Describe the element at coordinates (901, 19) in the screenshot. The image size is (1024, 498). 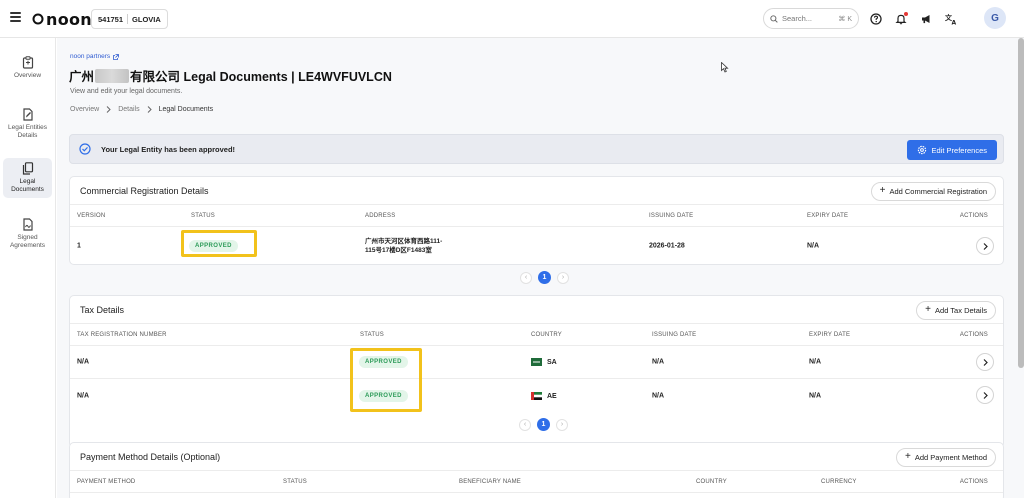
I see `notification-bell-icon` at that location.